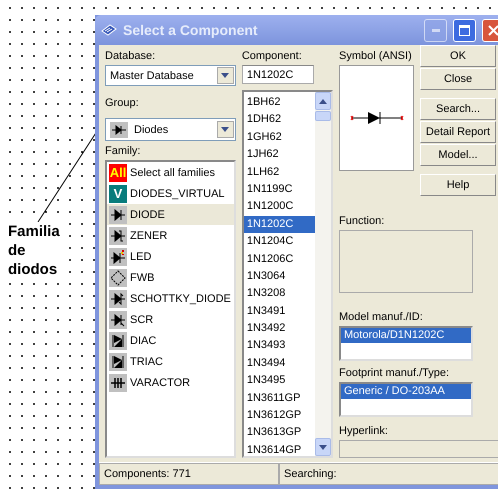 The width and height of the screenshot is (498, 491). Describe the element at coordinates (142, 320) in the screenshot. I see `family-label: SCR` at that location.